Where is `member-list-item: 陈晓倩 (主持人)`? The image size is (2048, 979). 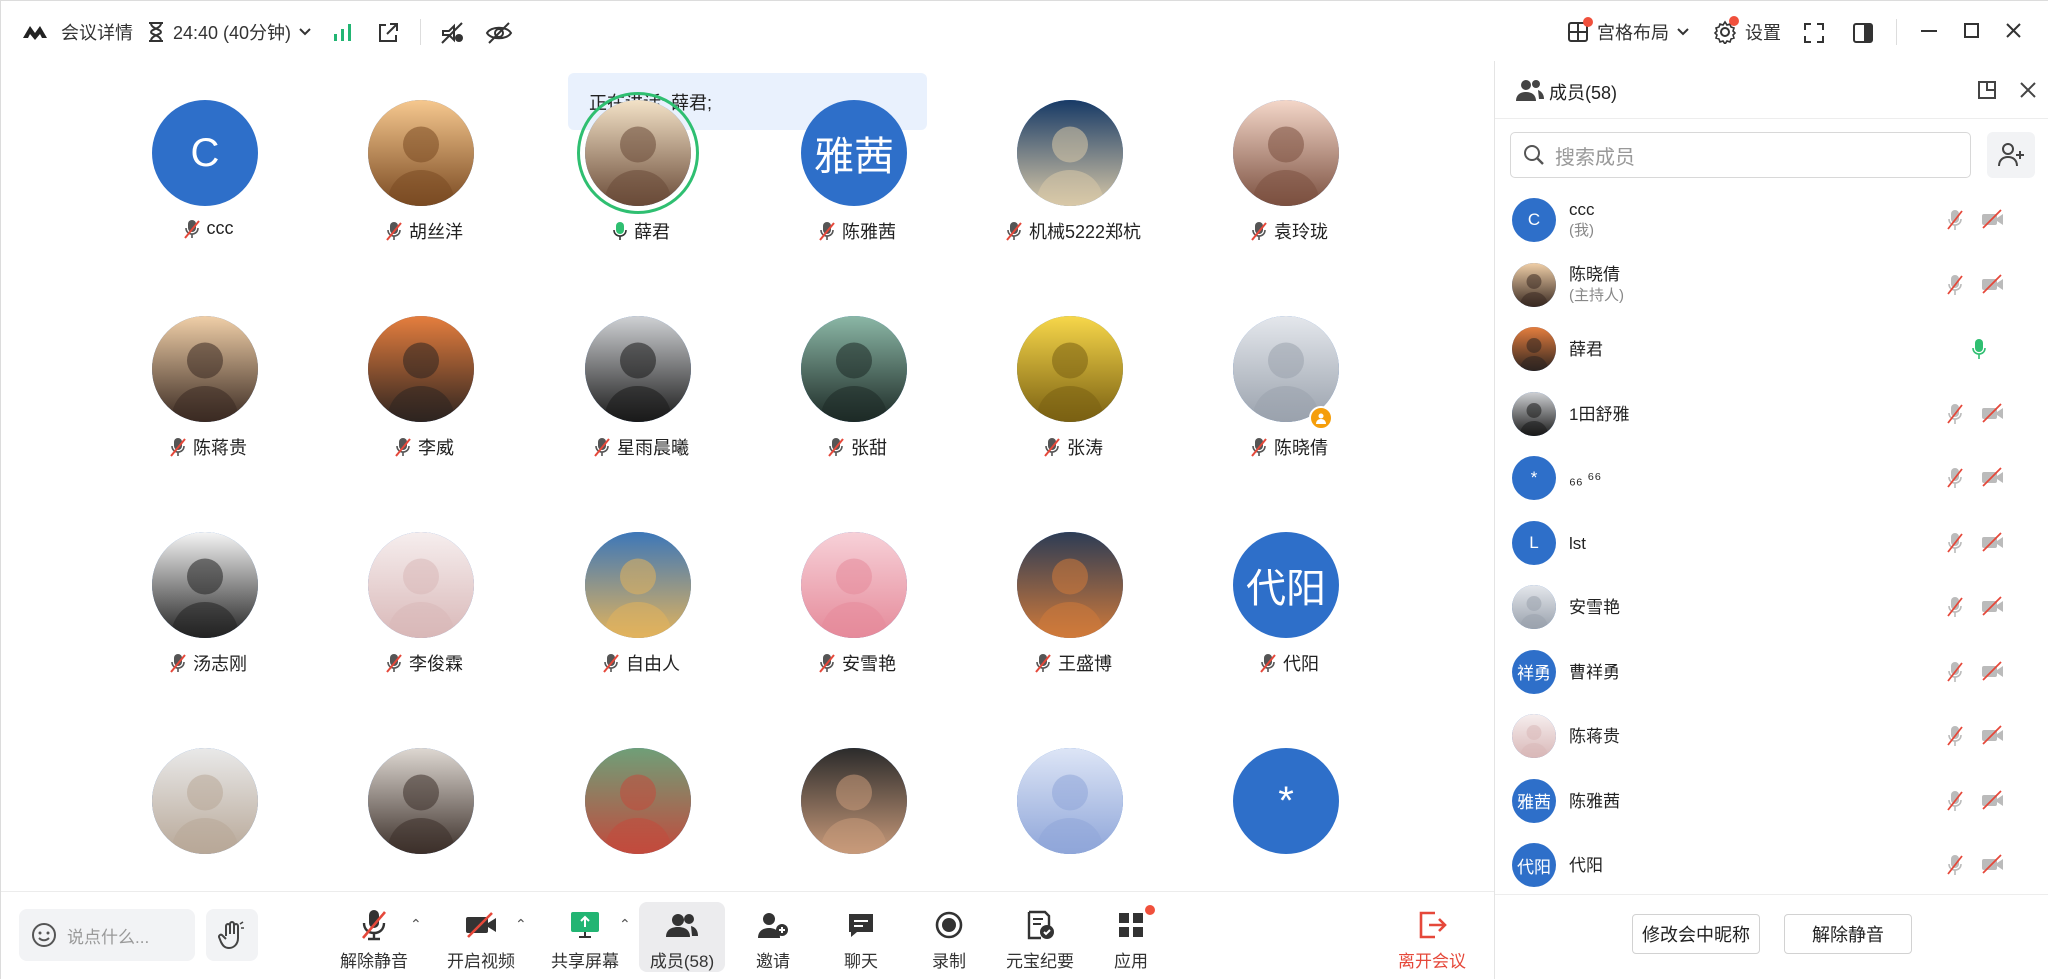 member-list-item: 陈晓倩 (主持人) is located at coordinates (1771, 285).